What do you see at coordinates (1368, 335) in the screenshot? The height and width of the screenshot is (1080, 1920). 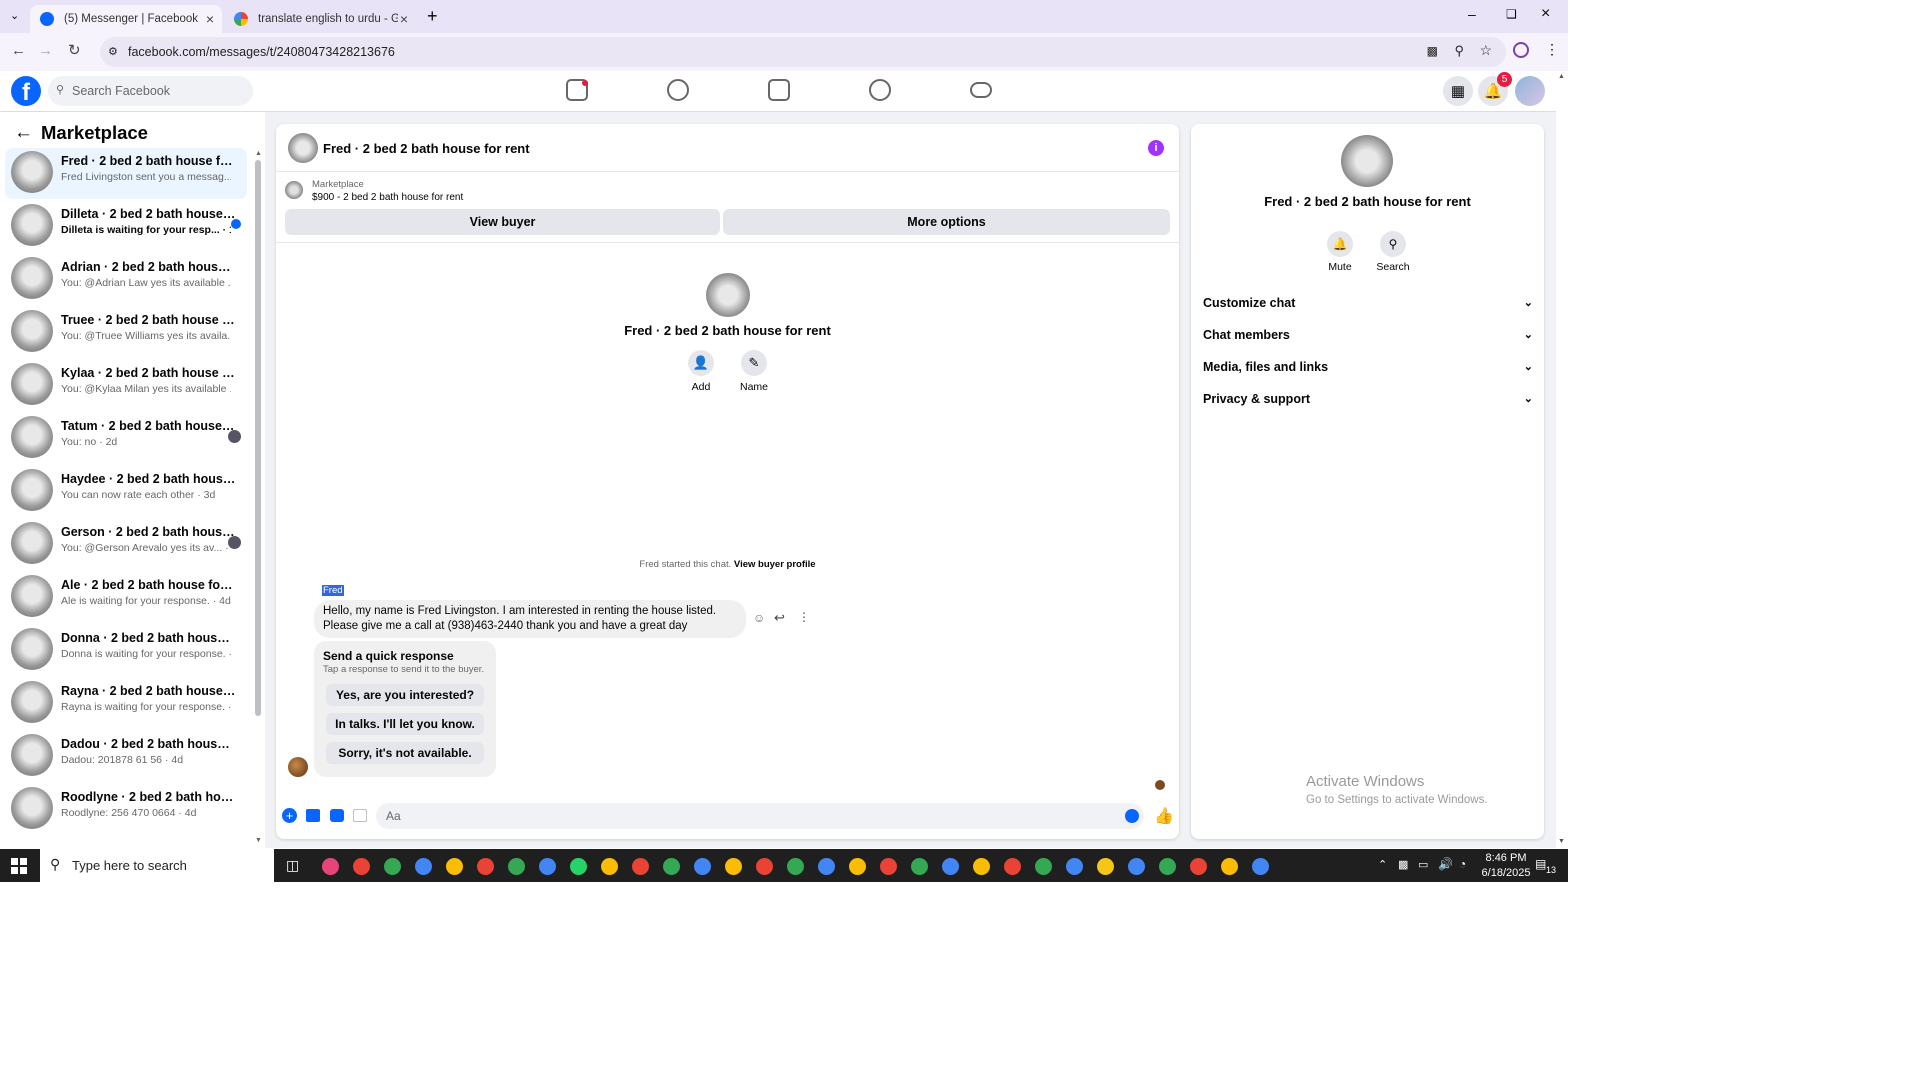 I see `chat-members-row: Chat members ⌄` at bounding box center [1368, 335].